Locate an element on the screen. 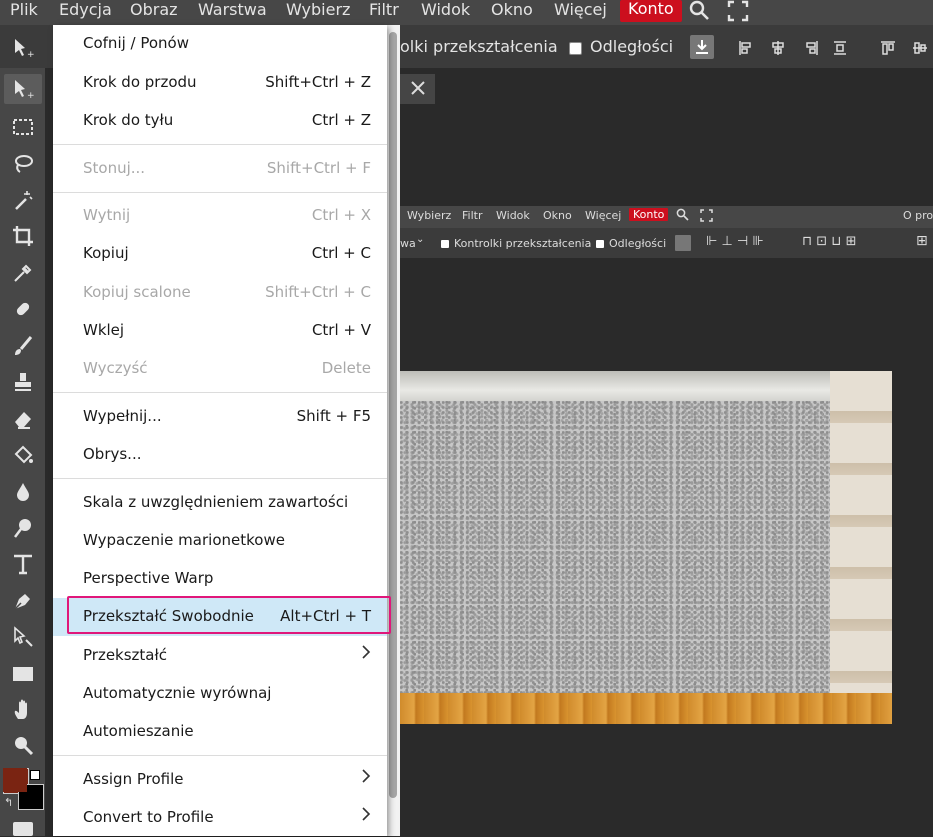 The width and height of the screenshot is (933, 837). menu-item-step-backward: Krok do tyłu Ctrl + Z is located at coordinates (220, 121).